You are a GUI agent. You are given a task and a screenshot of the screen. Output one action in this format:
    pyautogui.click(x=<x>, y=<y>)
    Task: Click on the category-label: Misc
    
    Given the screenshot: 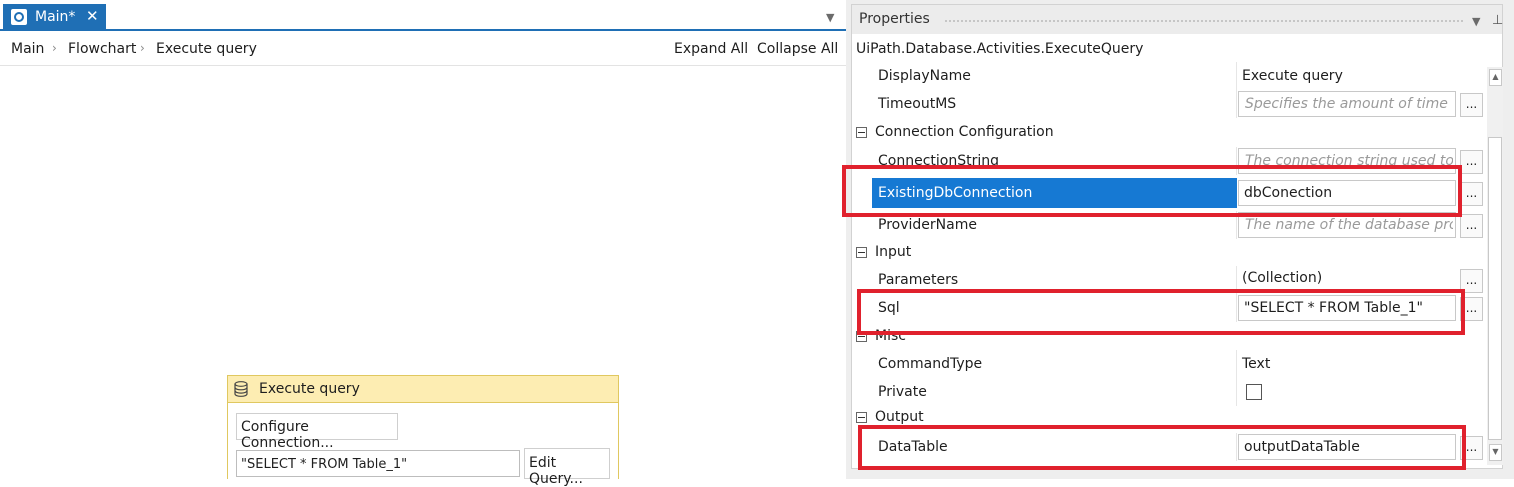 What is the action you would take?
    pyautogui.click(x=890, y=336)
    